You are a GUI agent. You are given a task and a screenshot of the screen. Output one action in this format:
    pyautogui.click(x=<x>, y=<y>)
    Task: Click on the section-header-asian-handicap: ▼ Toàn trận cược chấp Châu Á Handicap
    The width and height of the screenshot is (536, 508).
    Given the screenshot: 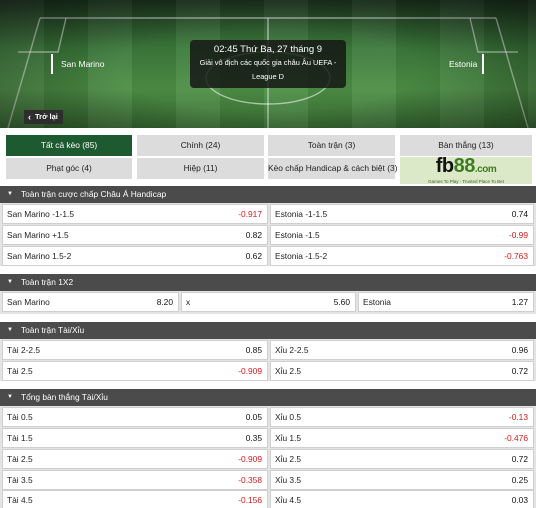 What is the action you would take?
    pyautogui.click(x=268, y=194)
    